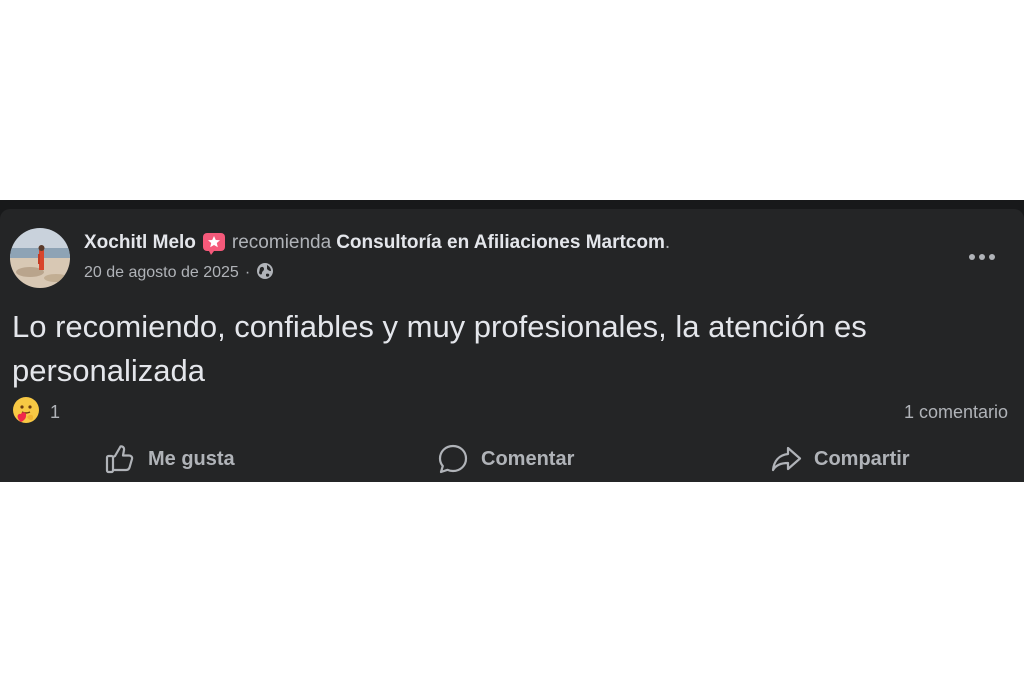  I want to click on share-button: Compartir, so click(840, 459).